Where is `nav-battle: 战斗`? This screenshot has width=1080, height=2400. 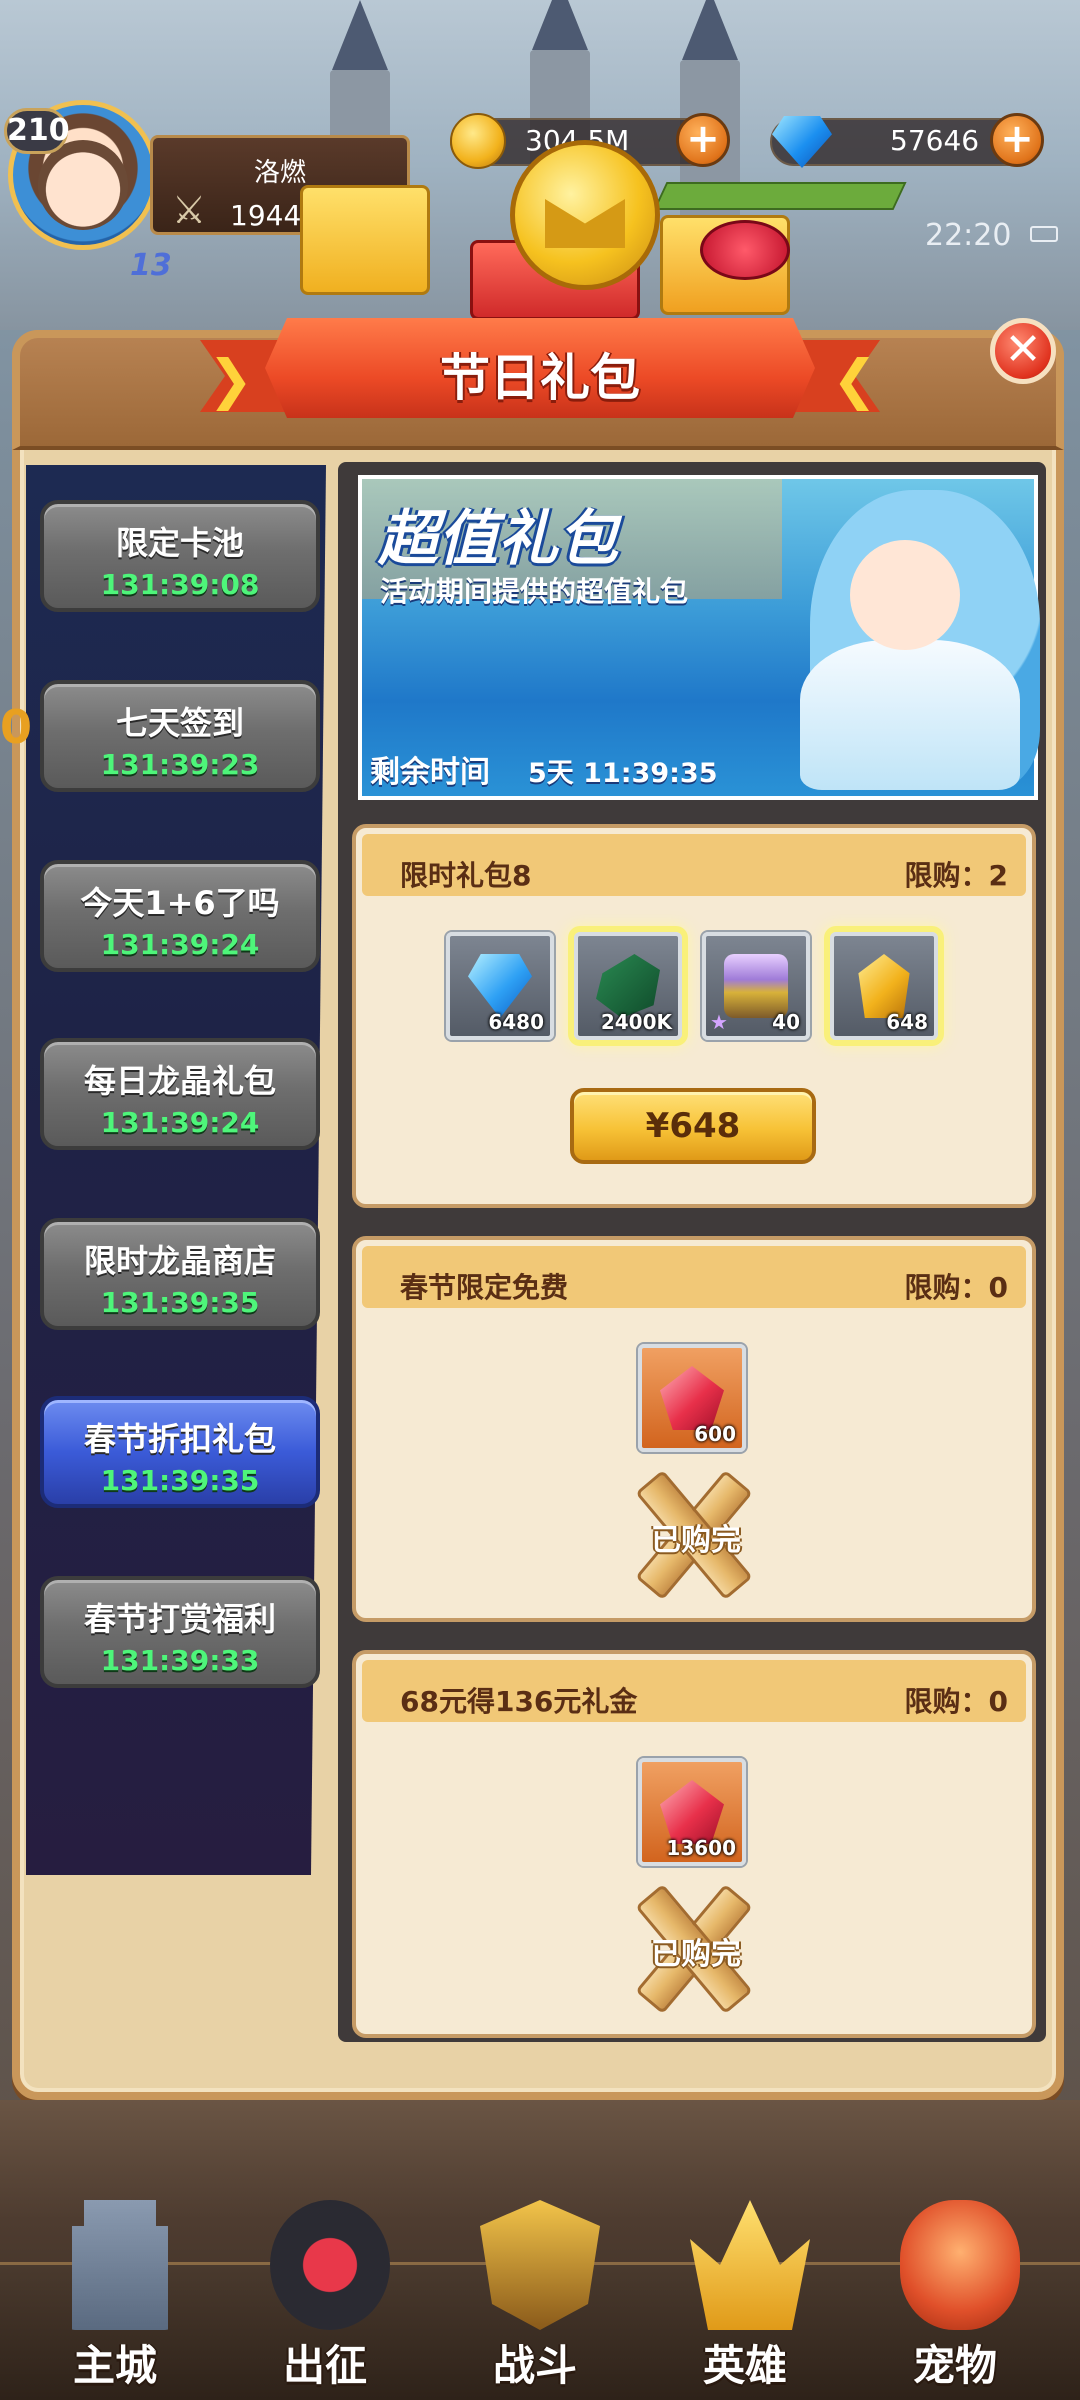 nav-battle: 战斗 is located at coordinates (535, 2290).